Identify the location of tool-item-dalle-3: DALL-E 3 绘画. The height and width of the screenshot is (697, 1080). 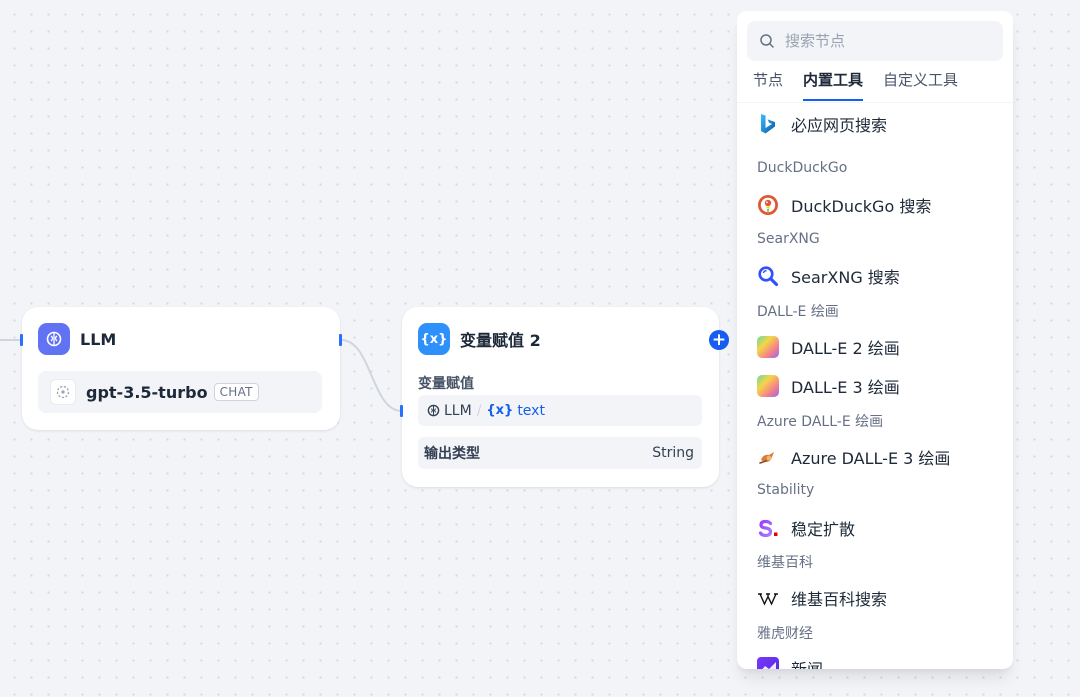
(875, 386).